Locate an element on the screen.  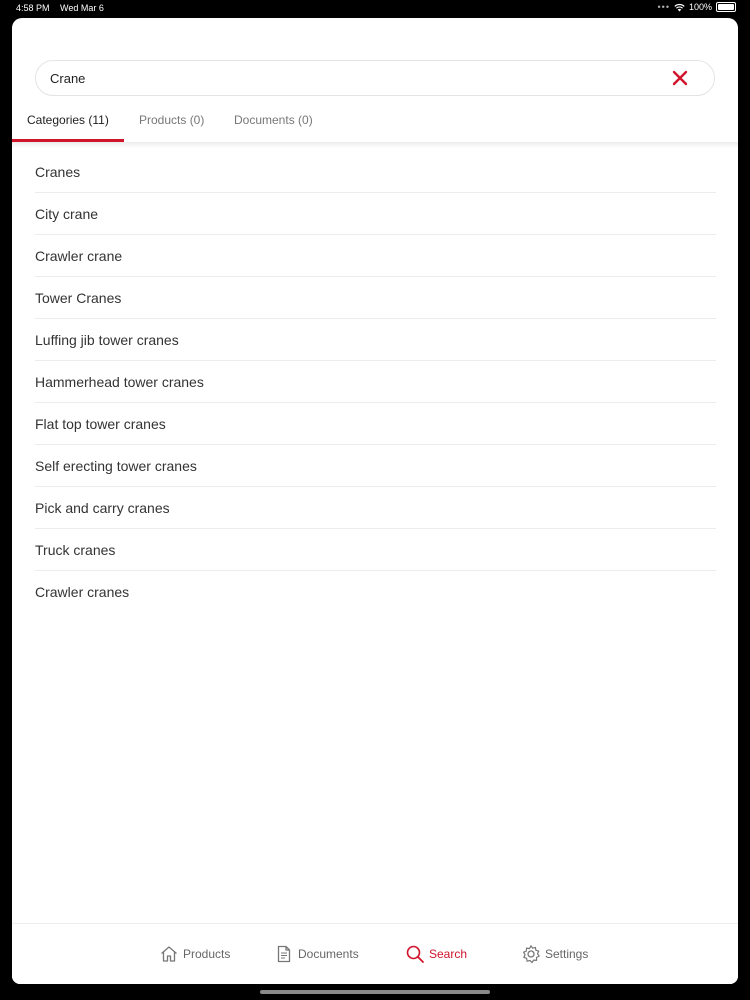
list-item-label: Tower Cranes is located at coordinates (78, 298).